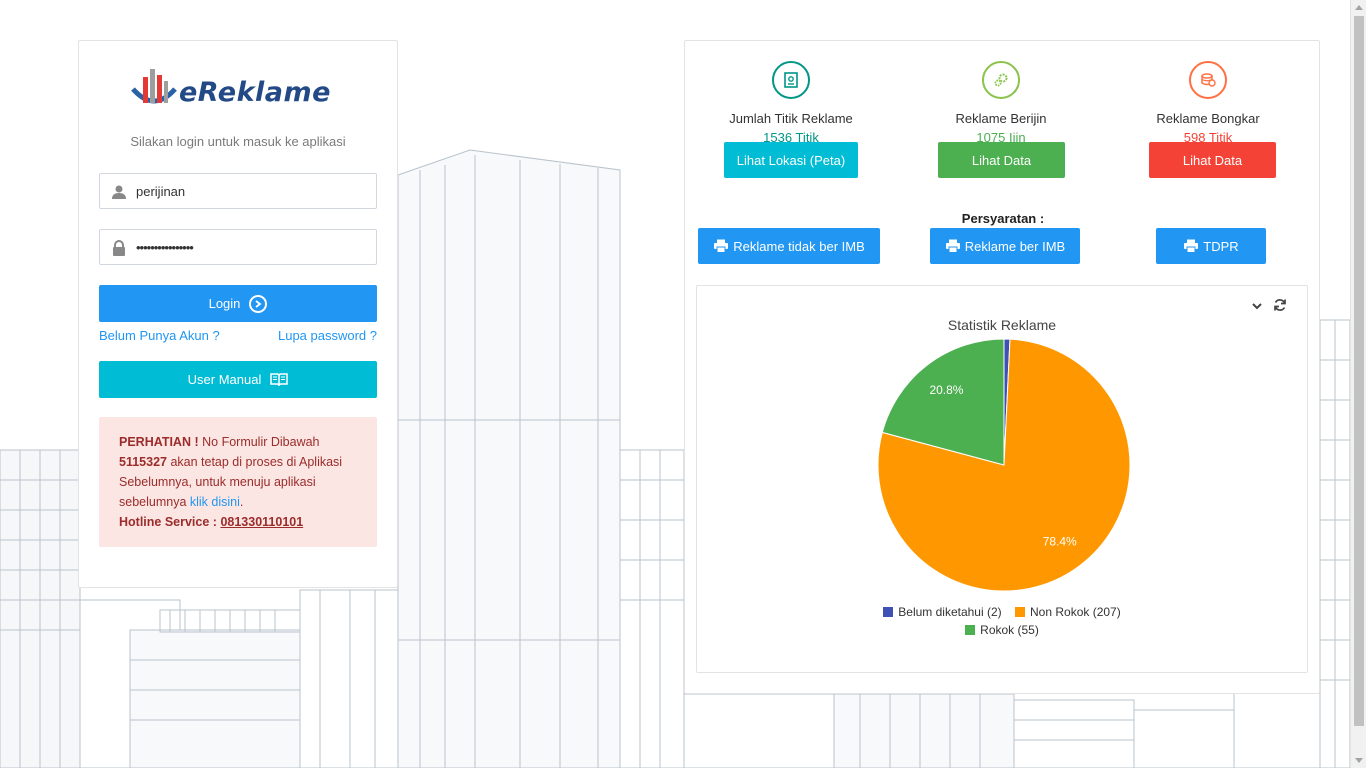  What do you see at coordinates (224, 303) in the screenshot?
I see `login-button-label: Login` at bounding box center [224, 303].